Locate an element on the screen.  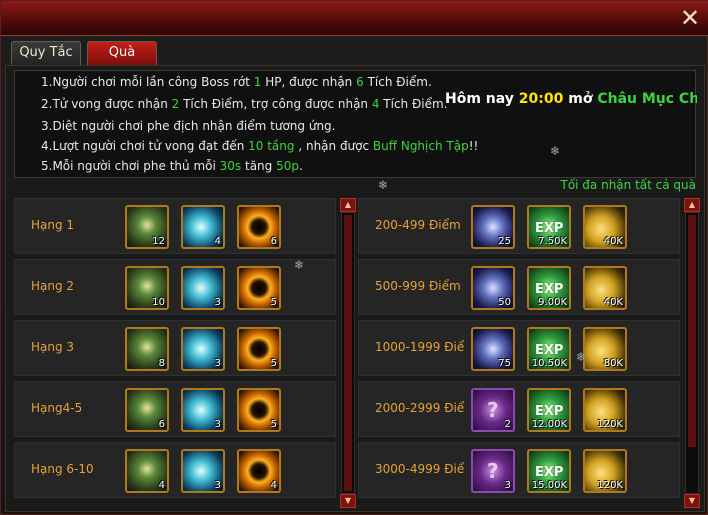
armor-icon: 12 is located at coordinates (147, 227).